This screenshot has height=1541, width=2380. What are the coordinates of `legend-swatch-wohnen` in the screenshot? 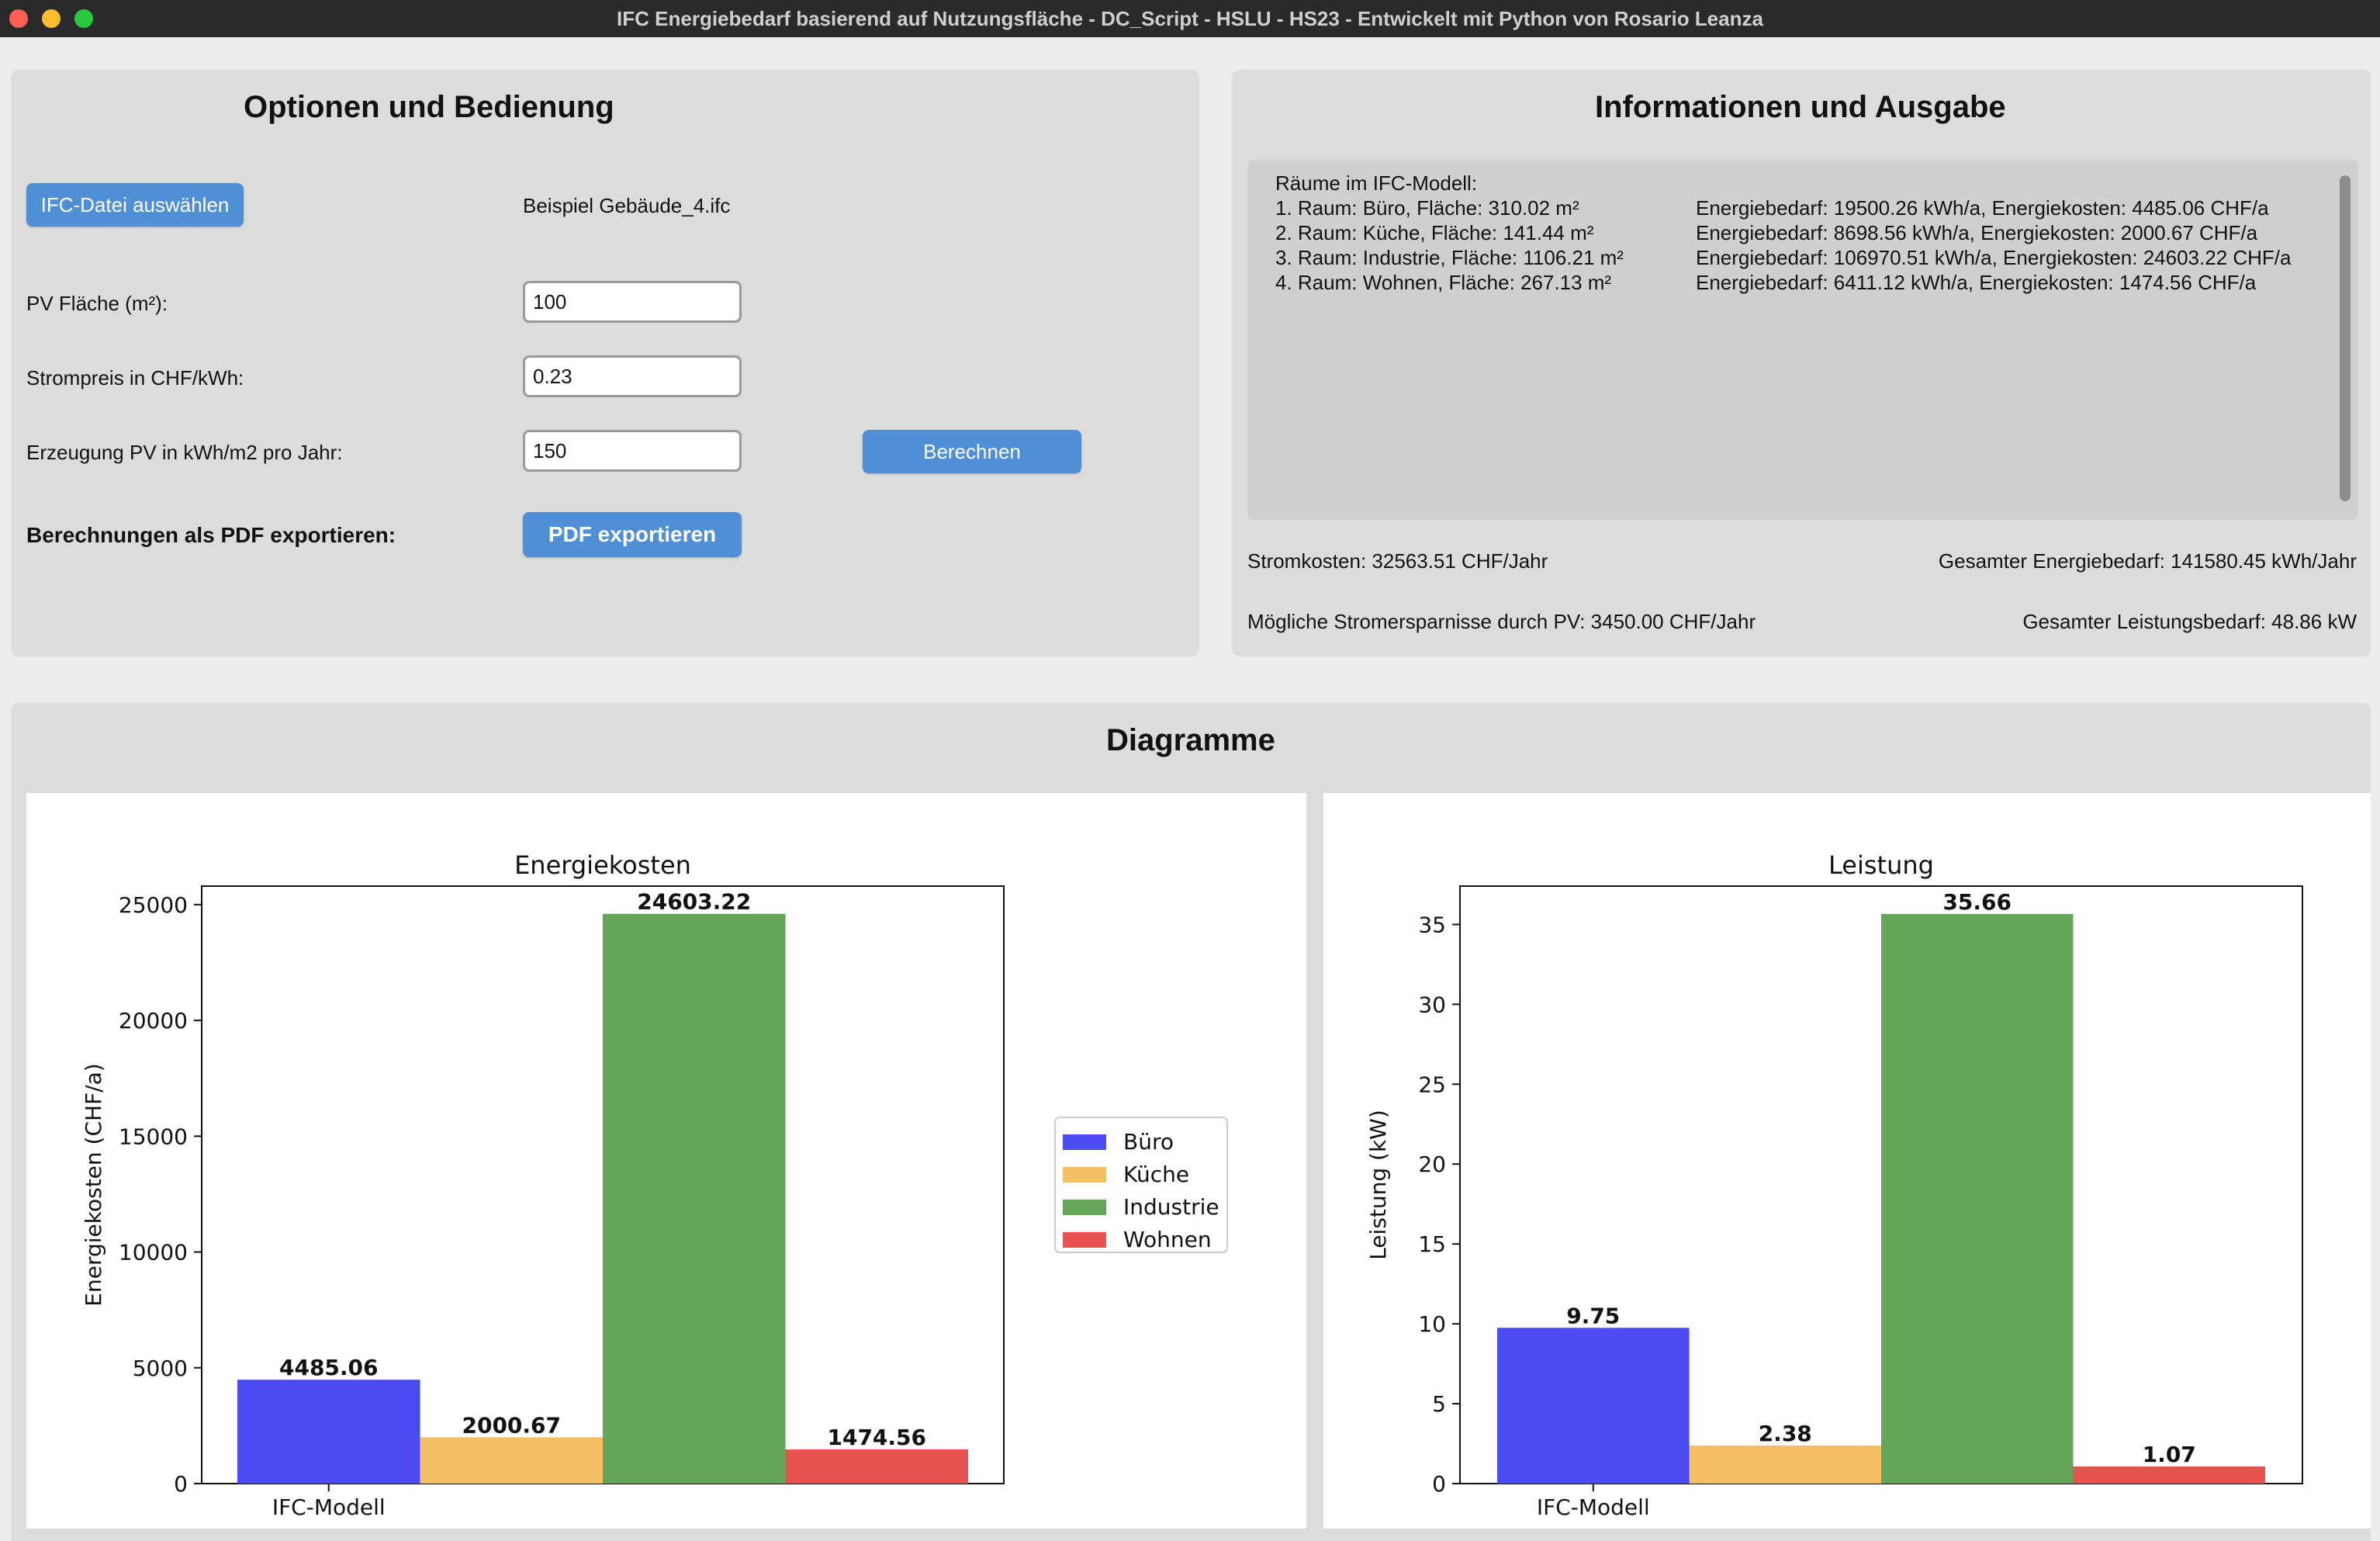 It's located at (1084, 1240).